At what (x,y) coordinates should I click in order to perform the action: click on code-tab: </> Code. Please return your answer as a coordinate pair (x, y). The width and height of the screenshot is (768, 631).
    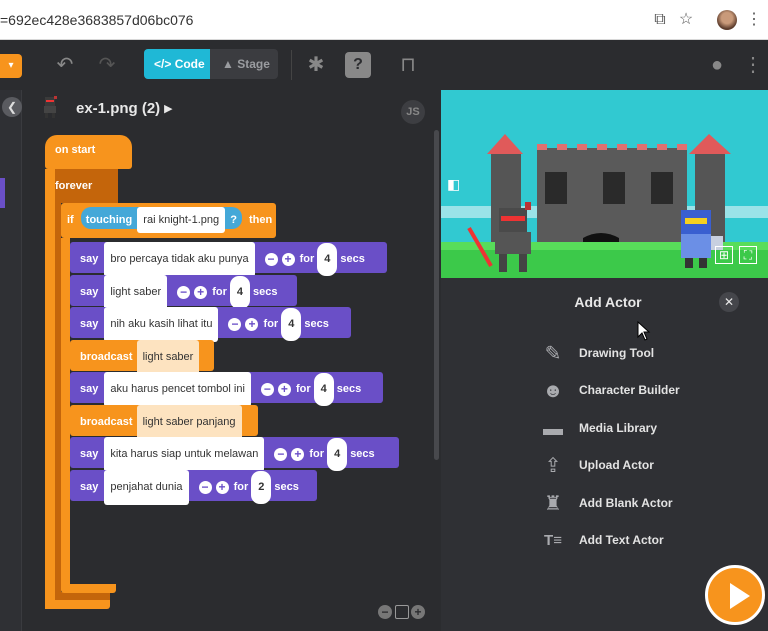
    Looking at the image, I should click on (177, 64).